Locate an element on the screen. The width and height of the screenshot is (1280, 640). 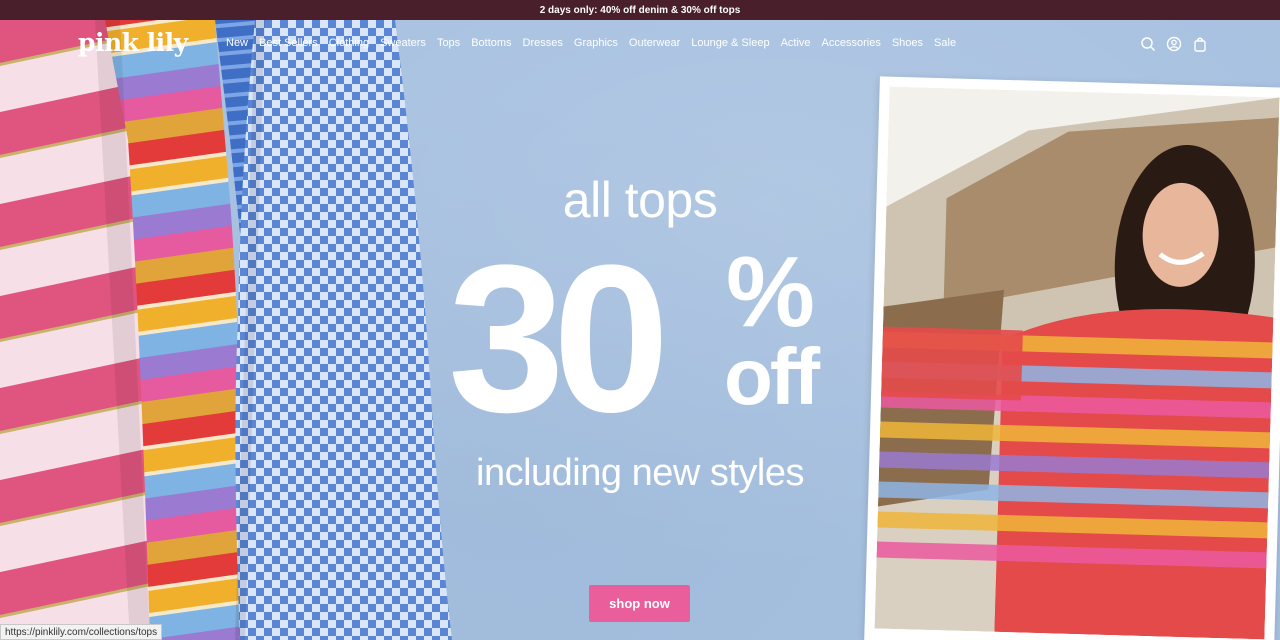
nav-item-lounge-sleep: Lounge & Sleep is located at coordinates (730, 43).